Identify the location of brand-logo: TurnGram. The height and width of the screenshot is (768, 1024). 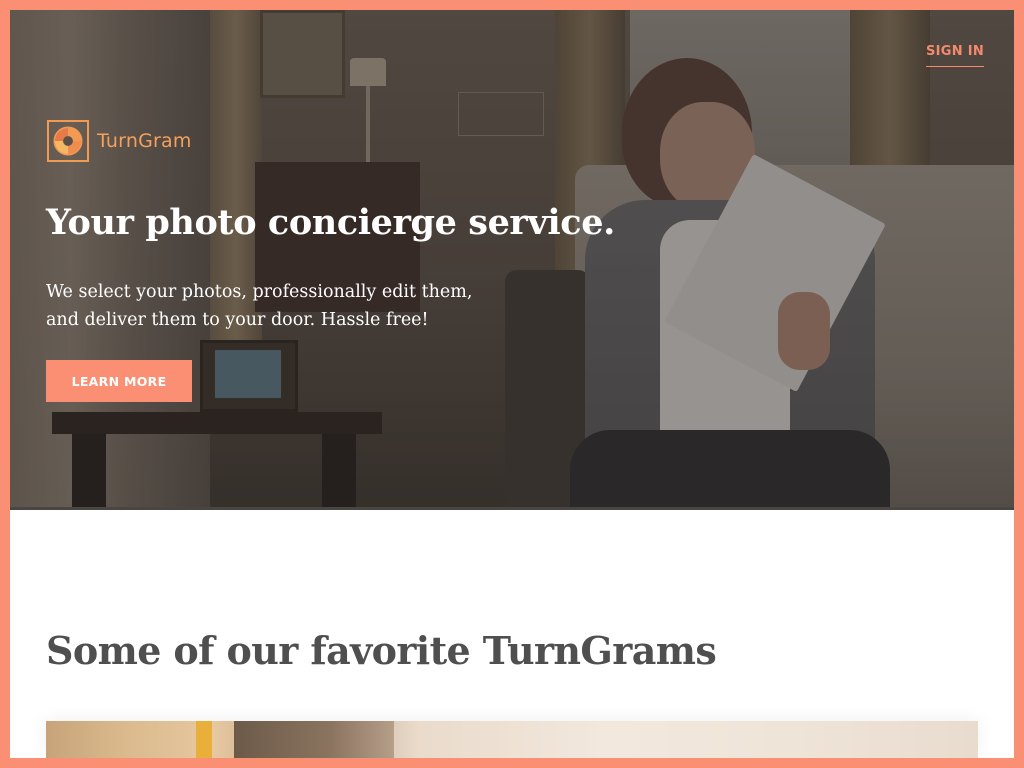
(119, 141).